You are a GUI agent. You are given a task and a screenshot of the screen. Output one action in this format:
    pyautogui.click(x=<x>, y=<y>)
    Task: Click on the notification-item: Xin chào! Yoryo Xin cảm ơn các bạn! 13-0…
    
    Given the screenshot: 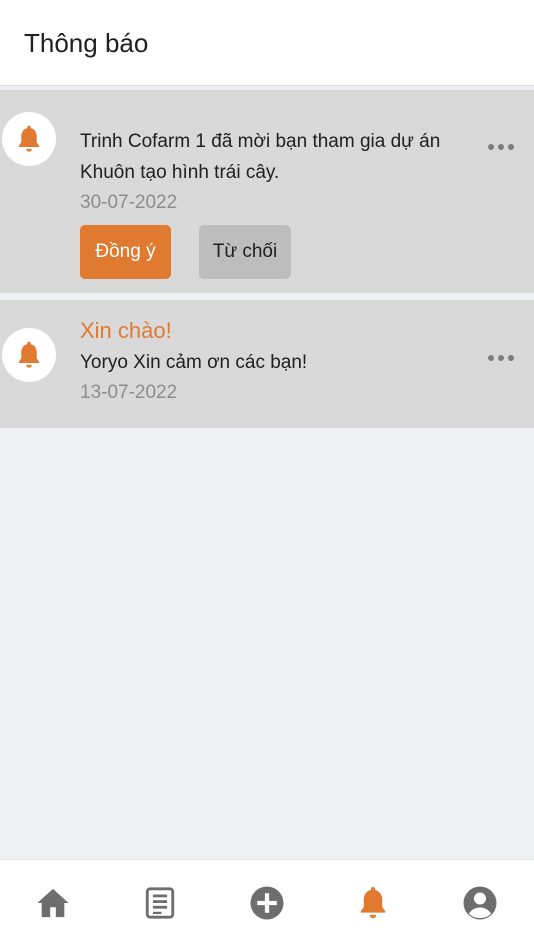 What is the action you would take?
    pyautogui.click(x=267, y=364)
    